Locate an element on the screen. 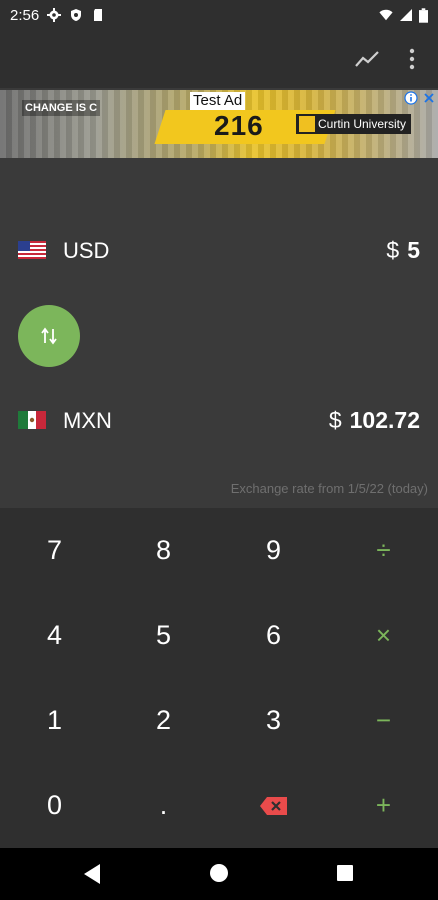 This screenshot has height=900, width=438. key-multiply: × is located at coordinates (383, 635).